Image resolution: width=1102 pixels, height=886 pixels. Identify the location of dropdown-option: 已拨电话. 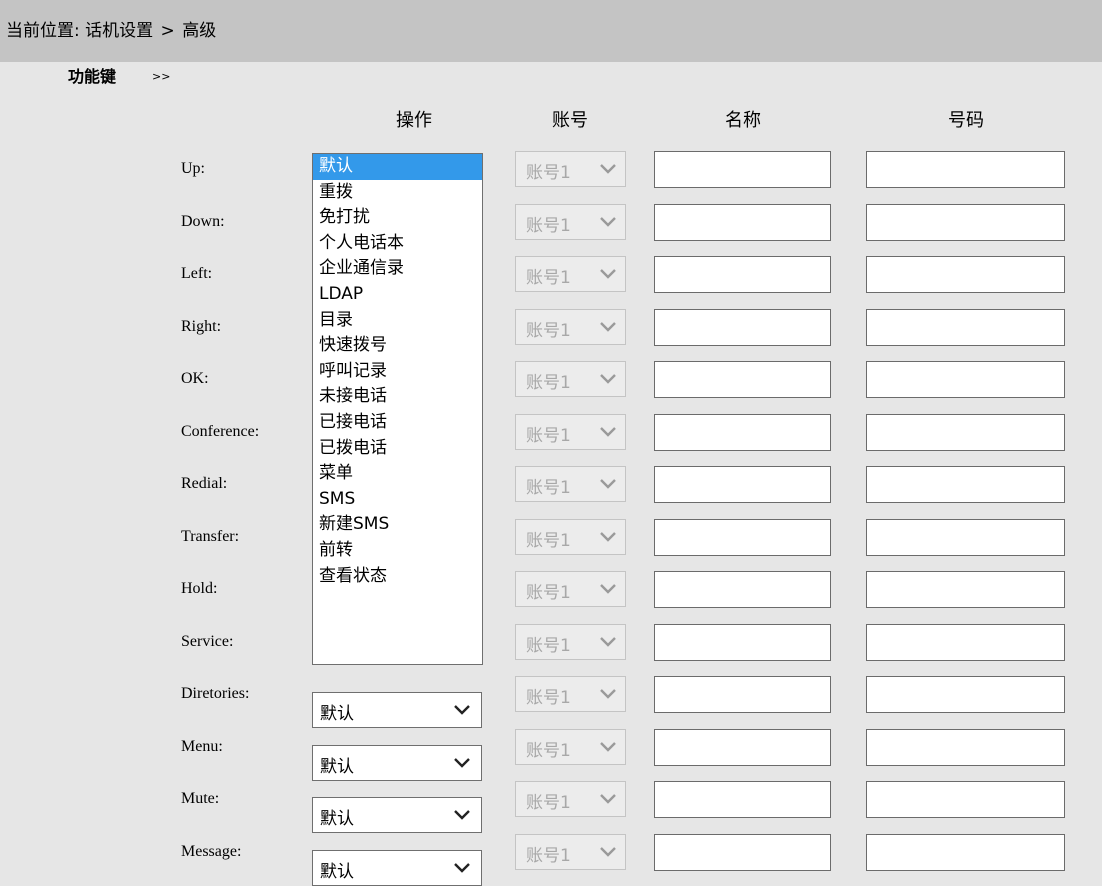
(397, 449).